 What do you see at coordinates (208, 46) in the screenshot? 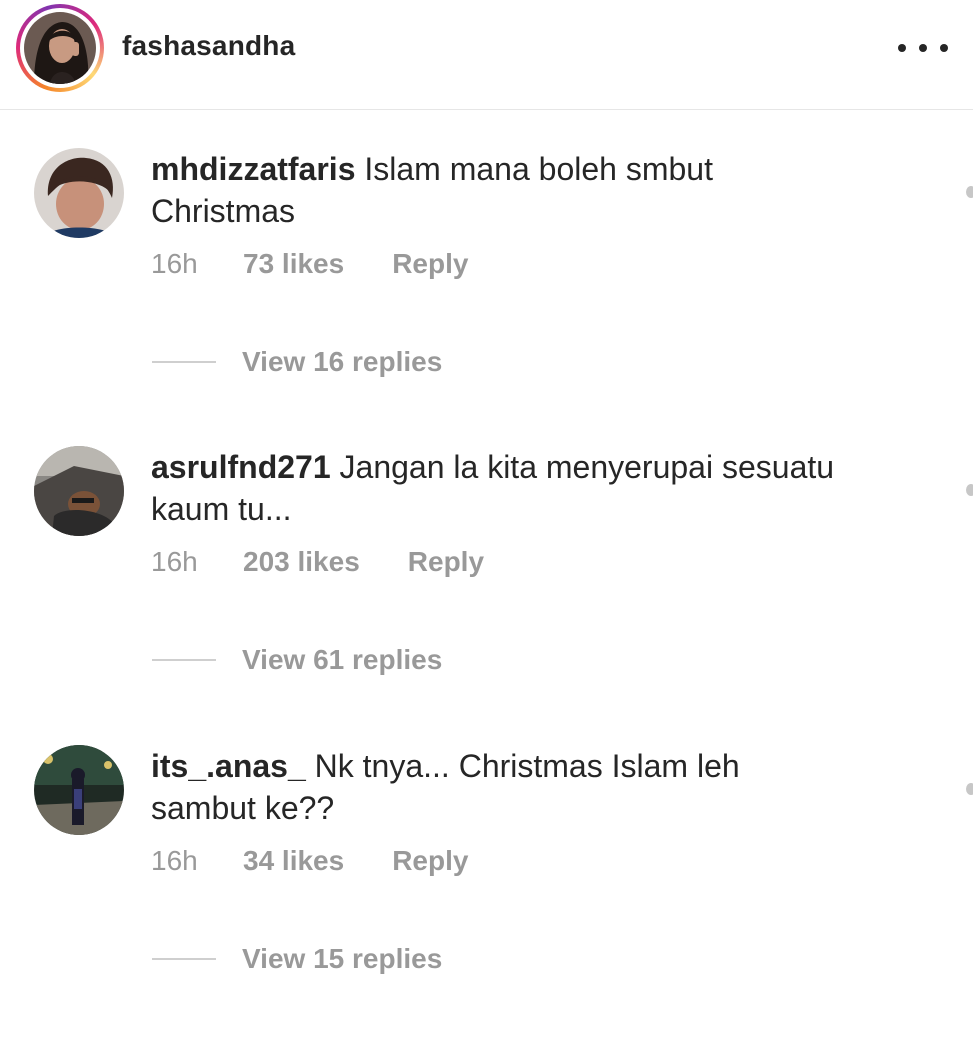
I see `post-author-username: fashasandha` at bounding box center [208, 46].